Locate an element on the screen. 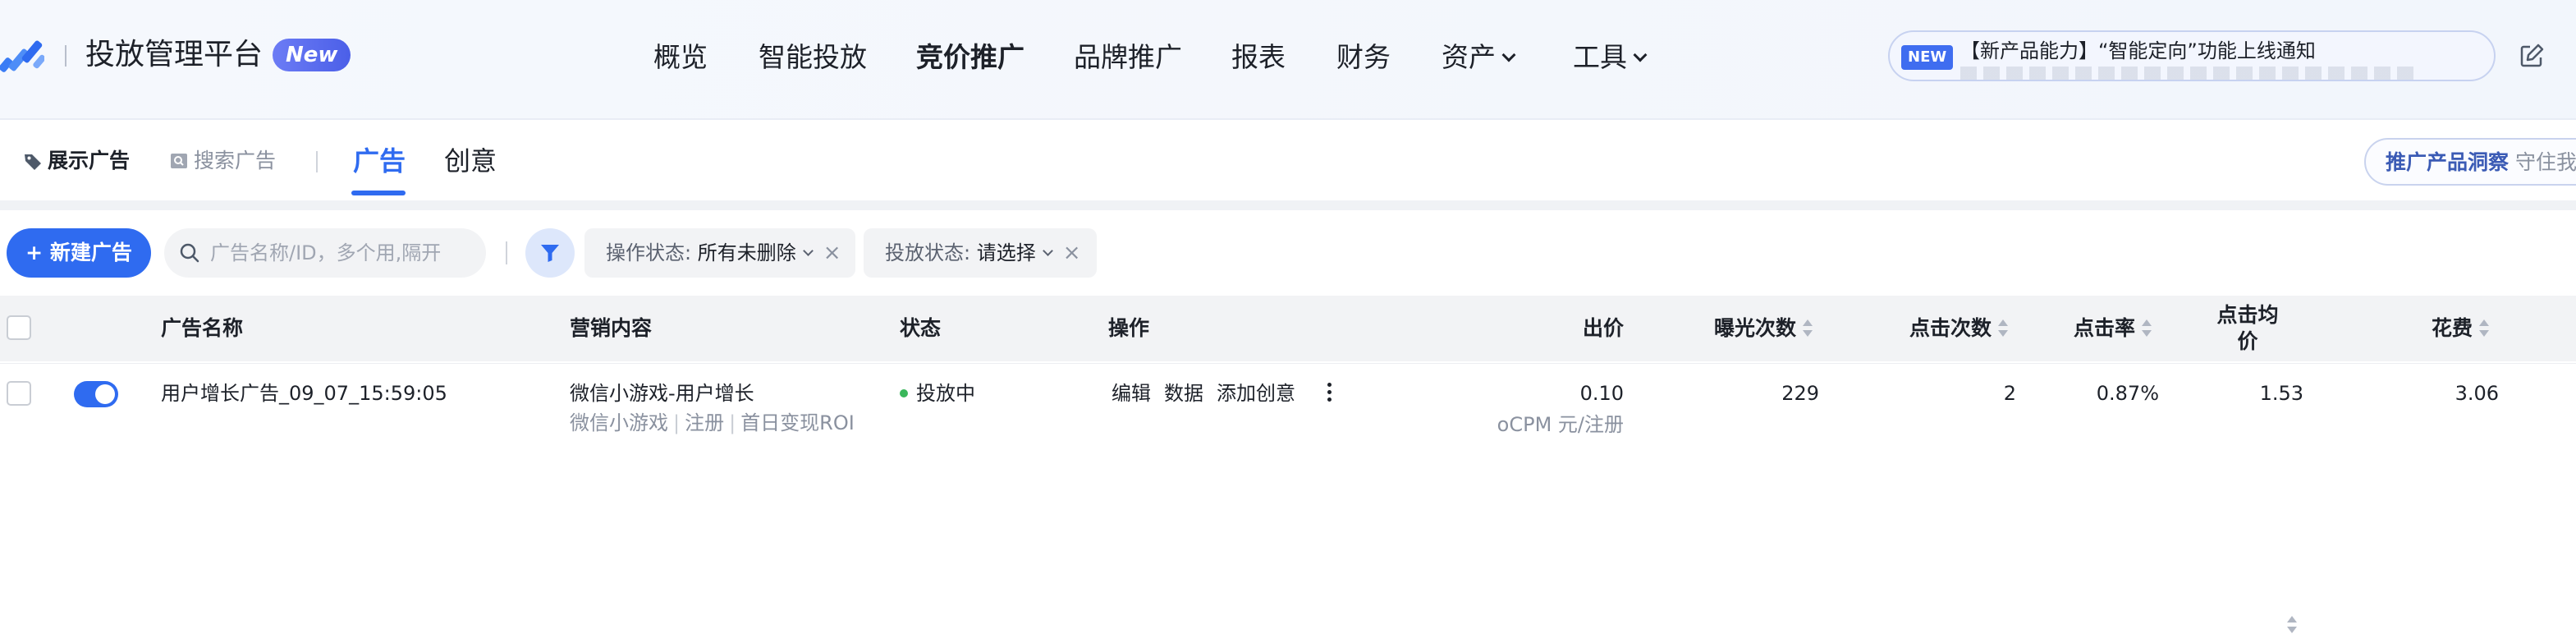 This screenshot has width=2576, height=634. cost-value: 3.06 is located at coordinates (2477, 393).